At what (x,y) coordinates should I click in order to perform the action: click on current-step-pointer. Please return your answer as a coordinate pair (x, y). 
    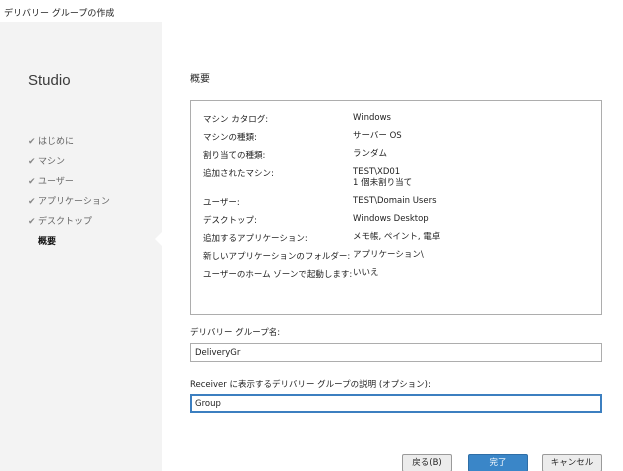
    Looking at the image, I should click on (158, 239).